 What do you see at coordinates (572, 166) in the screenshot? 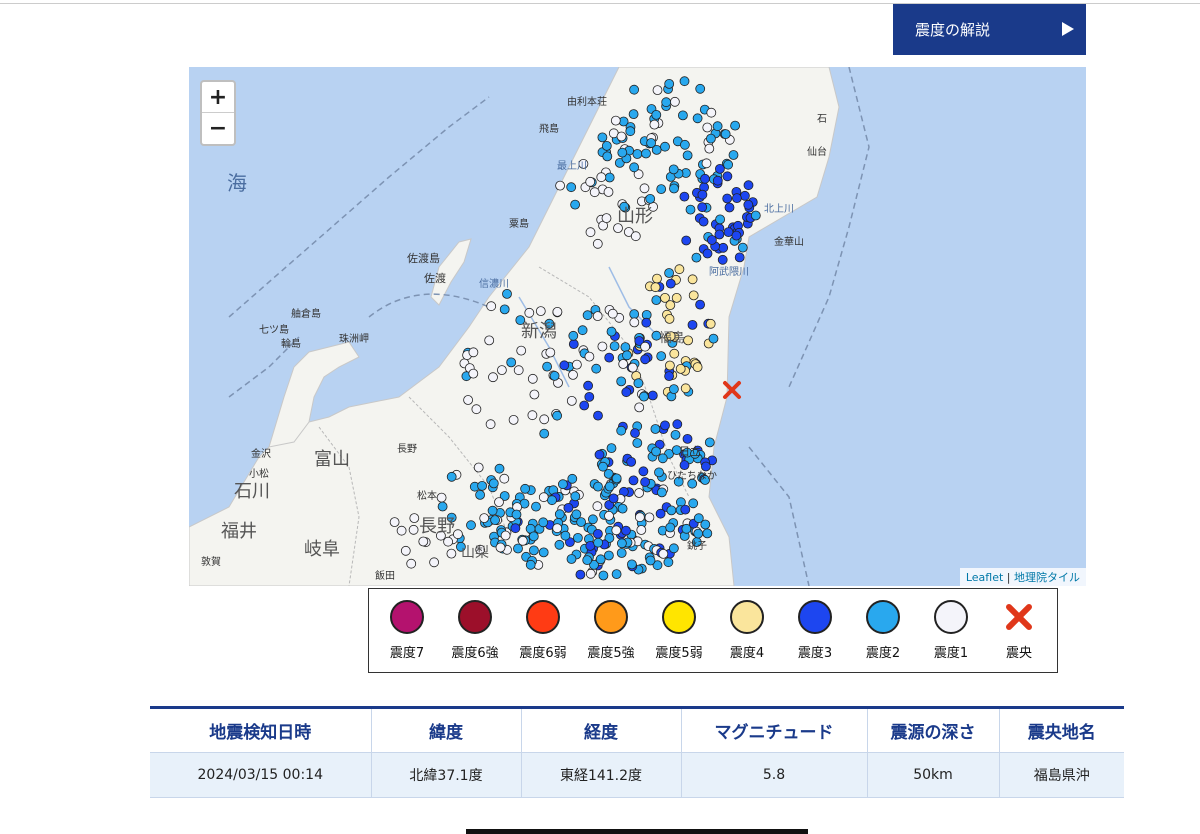
I see `map-label-mogamigawa: 最上川` at bounding box center [572, 166].